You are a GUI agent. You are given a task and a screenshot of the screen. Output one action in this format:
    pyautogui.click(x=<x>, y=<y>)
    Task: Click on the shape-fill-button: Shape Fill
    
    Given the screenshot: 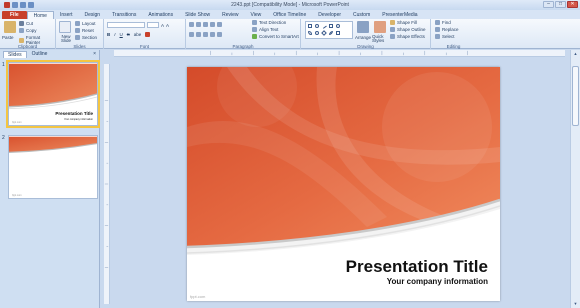 What is the action you would take?
    pyautogui.click(x=403, y=22)
    